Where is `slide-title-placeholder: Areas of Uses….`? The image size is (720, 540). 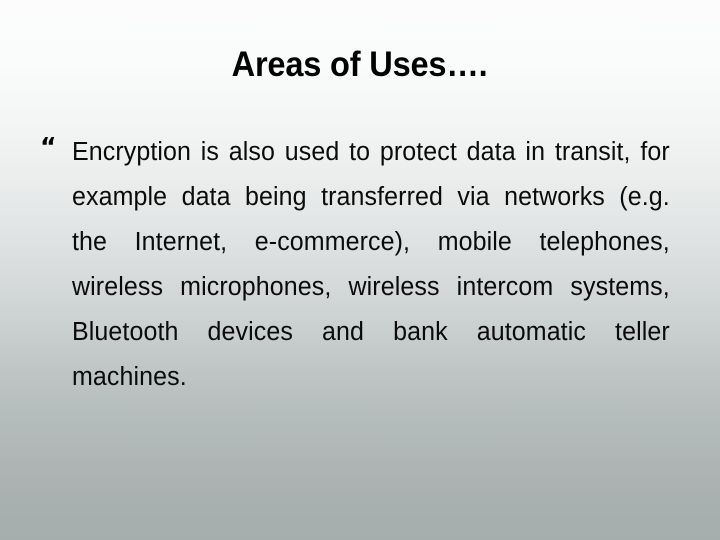
slide-title-placeholder: Areas of Uses…. is located at coordinates (360, 65).